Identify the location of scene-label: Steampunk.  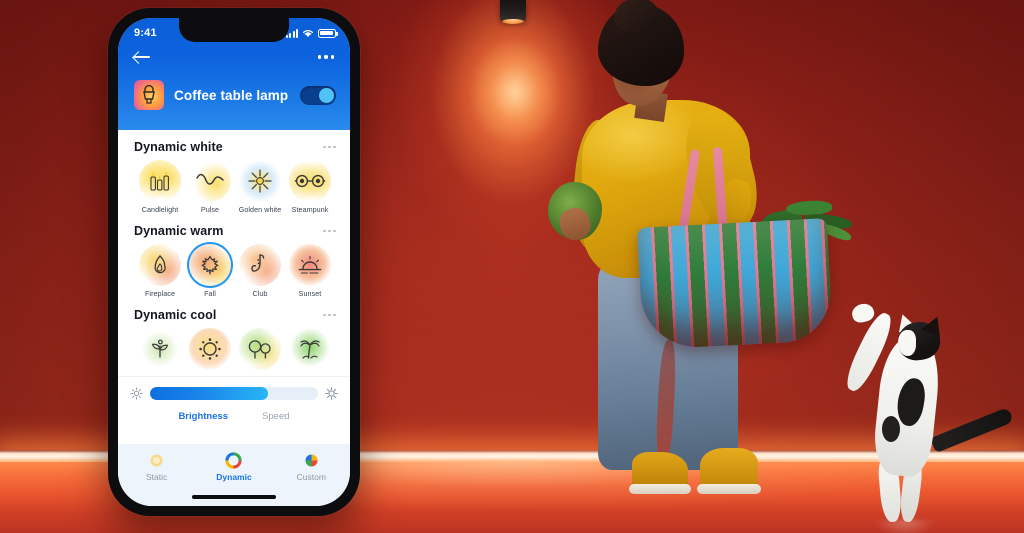
(310, 209).